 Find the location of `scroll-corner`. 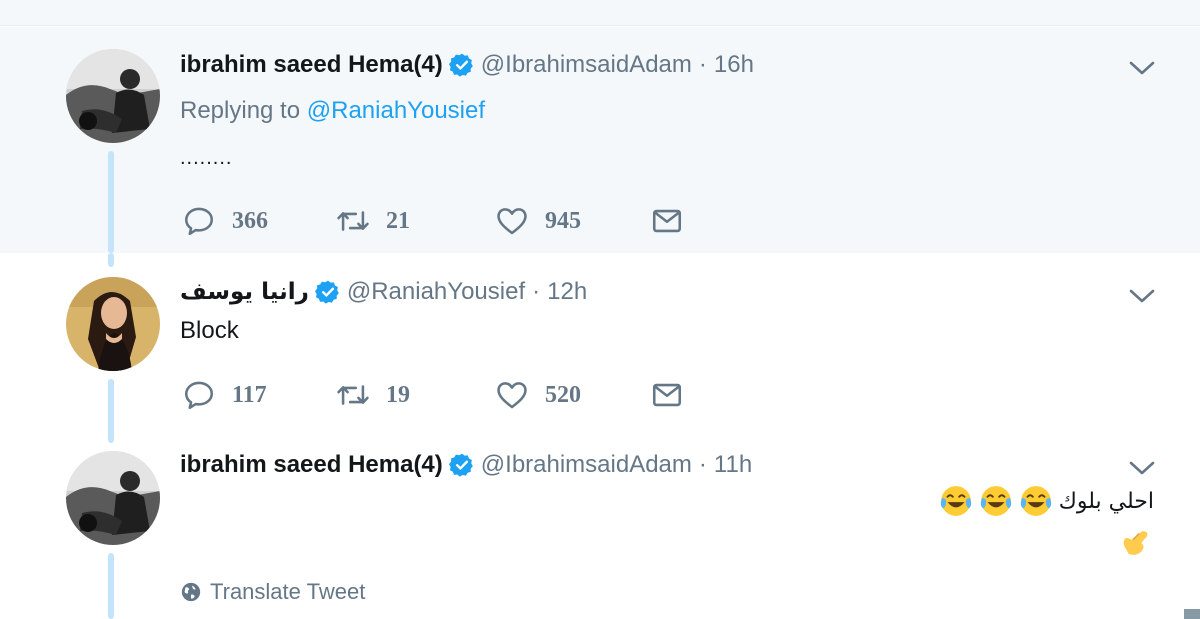

scroll-corner is located at coordinates (1192, 614).